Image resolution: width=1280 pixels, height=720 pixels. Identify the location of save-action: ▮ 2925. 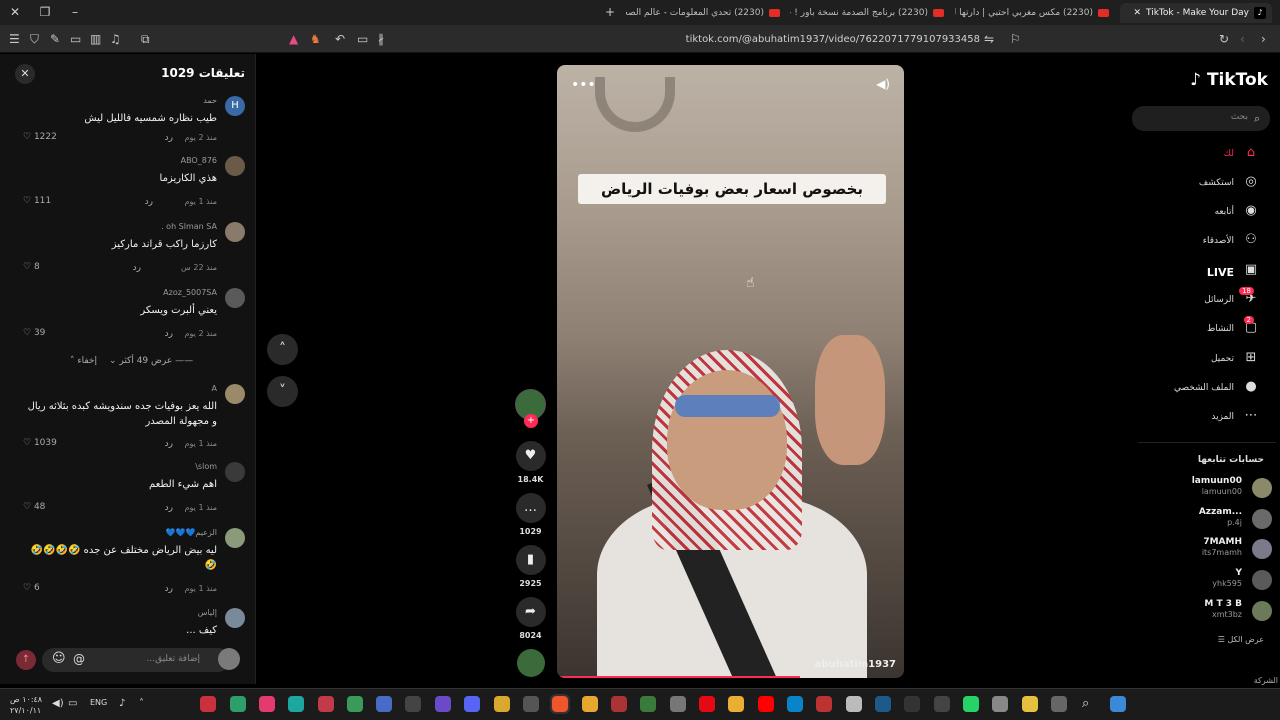
(530, 566).